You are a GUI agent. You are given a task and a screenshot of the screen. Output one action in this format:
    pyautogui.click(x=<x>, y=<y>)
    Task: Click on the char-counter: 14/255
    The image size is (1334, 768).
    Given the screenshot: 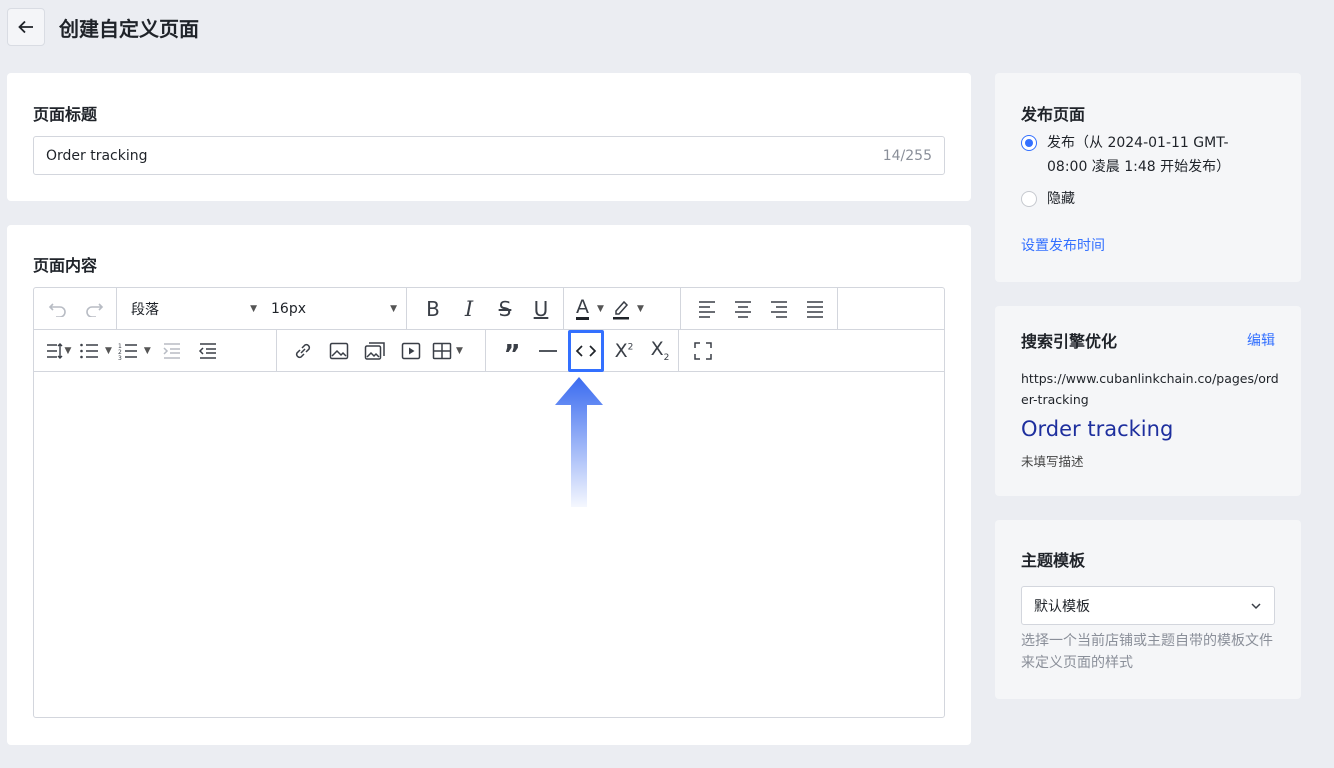 What is the action you would take?
    pyautogui.click(x=907, y=155)
    